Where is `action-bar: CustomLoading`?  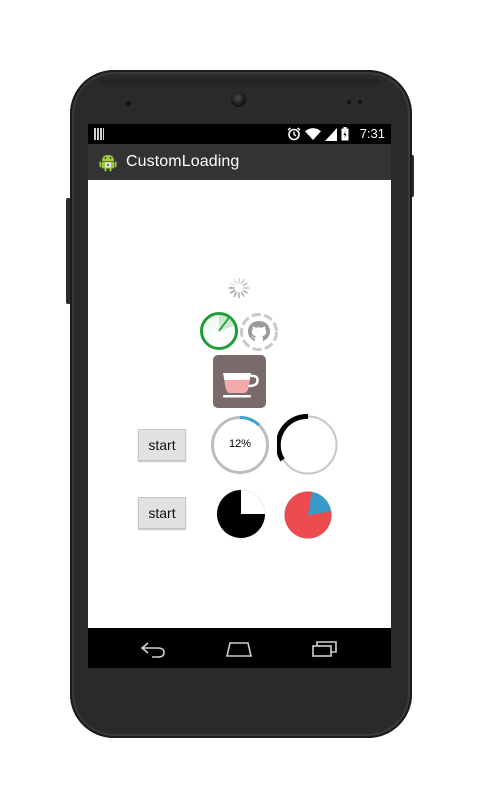
action-bar: CustomLoading is located at coordinates (239, 162).